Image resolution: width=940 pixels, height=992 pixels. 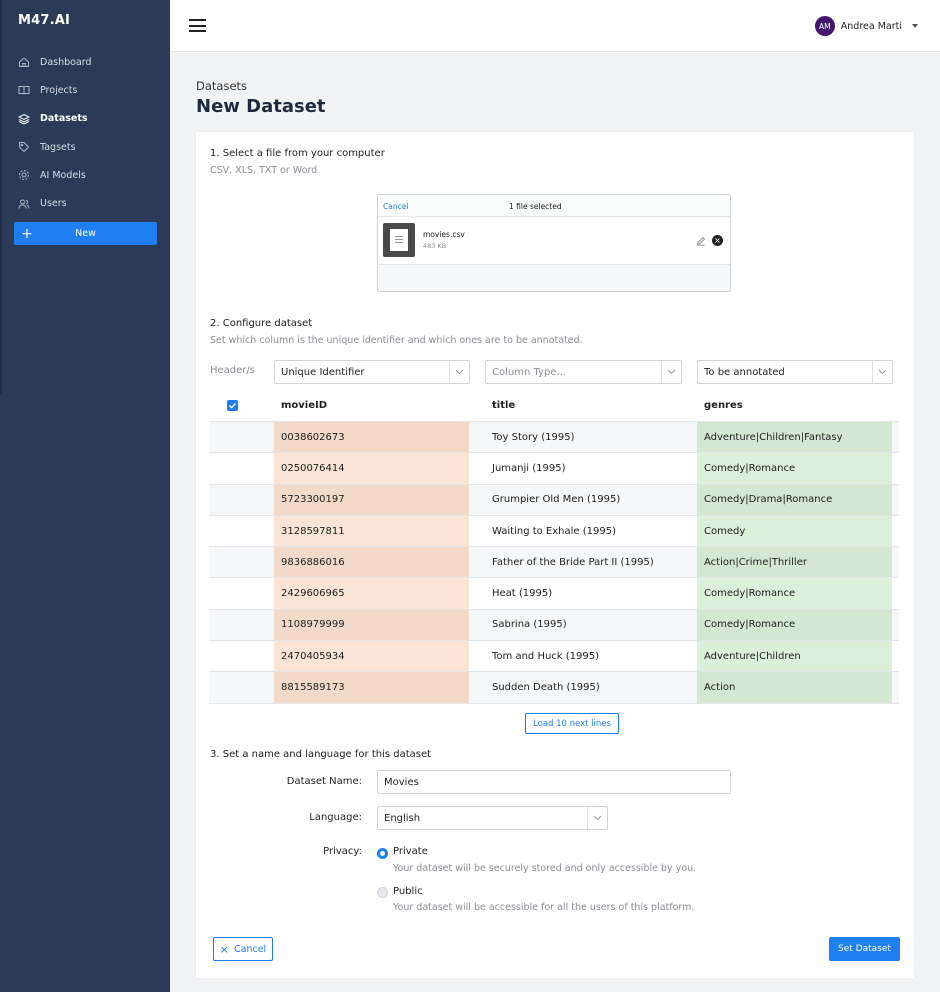 What do you see at coordinates (24, 147) in the screenshot?
I see `tag-icon` at bounding box center [24, 147].